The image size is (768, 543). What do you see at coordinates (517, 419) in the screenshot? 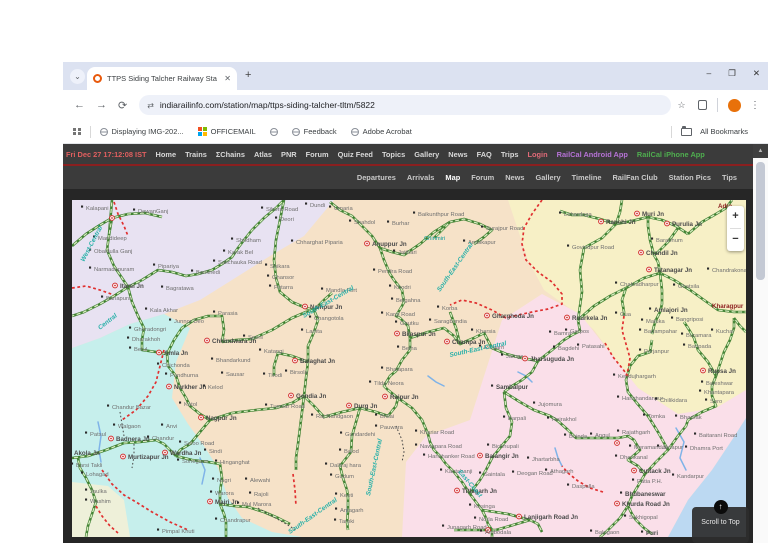
I see `map-station-label: Barpali` at bounding box center [517, 419].